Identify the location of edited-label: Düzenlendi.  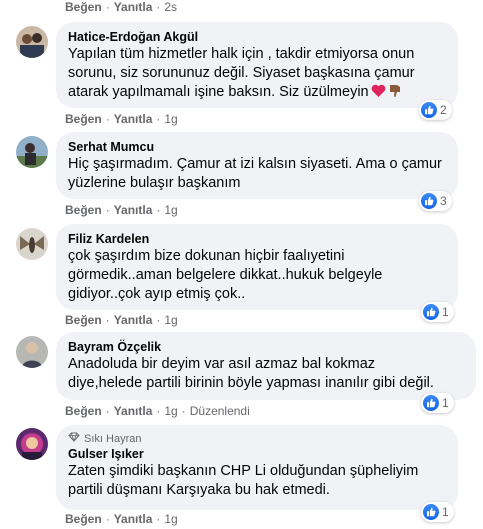
(220, 411).